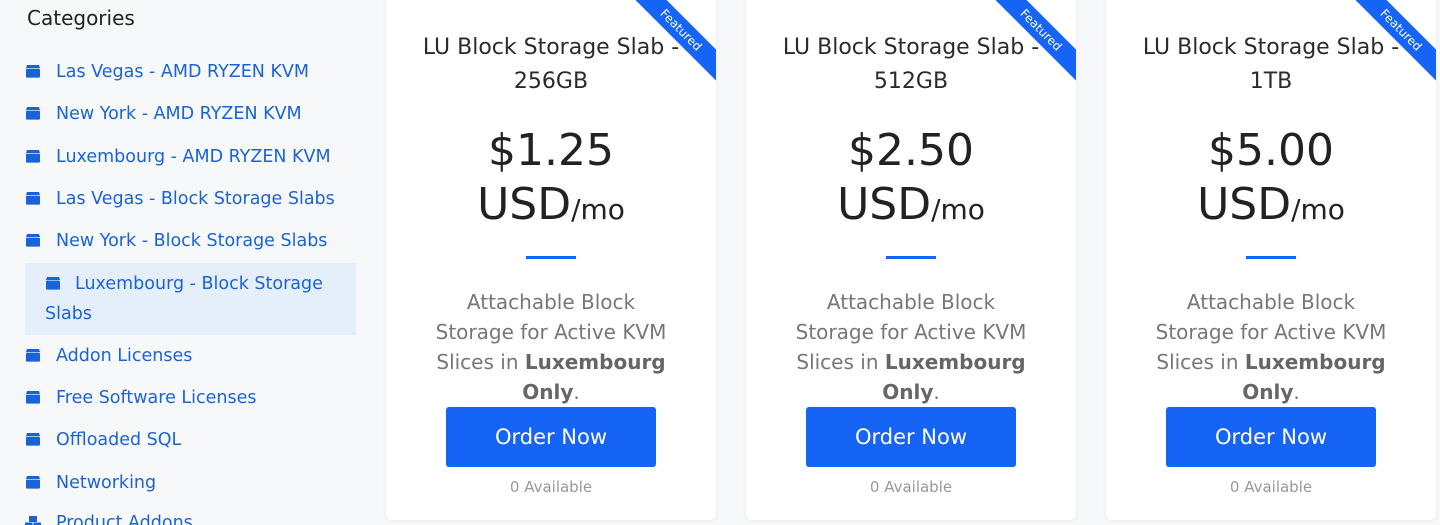  Describe the element at coordinates (551, 180) in the screenshot. I see `product-price: $1.25 USD/mo` at that location.